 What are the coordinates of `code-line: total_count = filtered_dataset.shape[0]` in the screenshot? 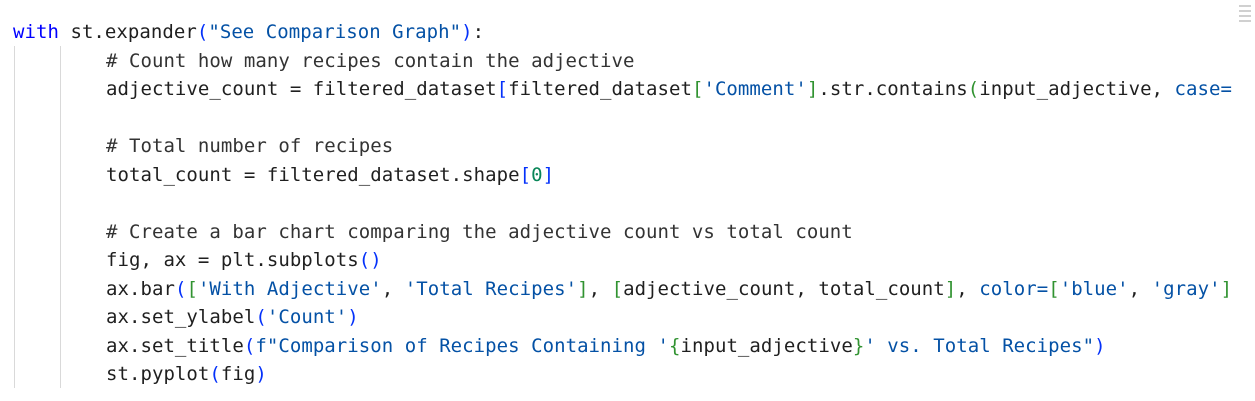 It's located at (330, 175).